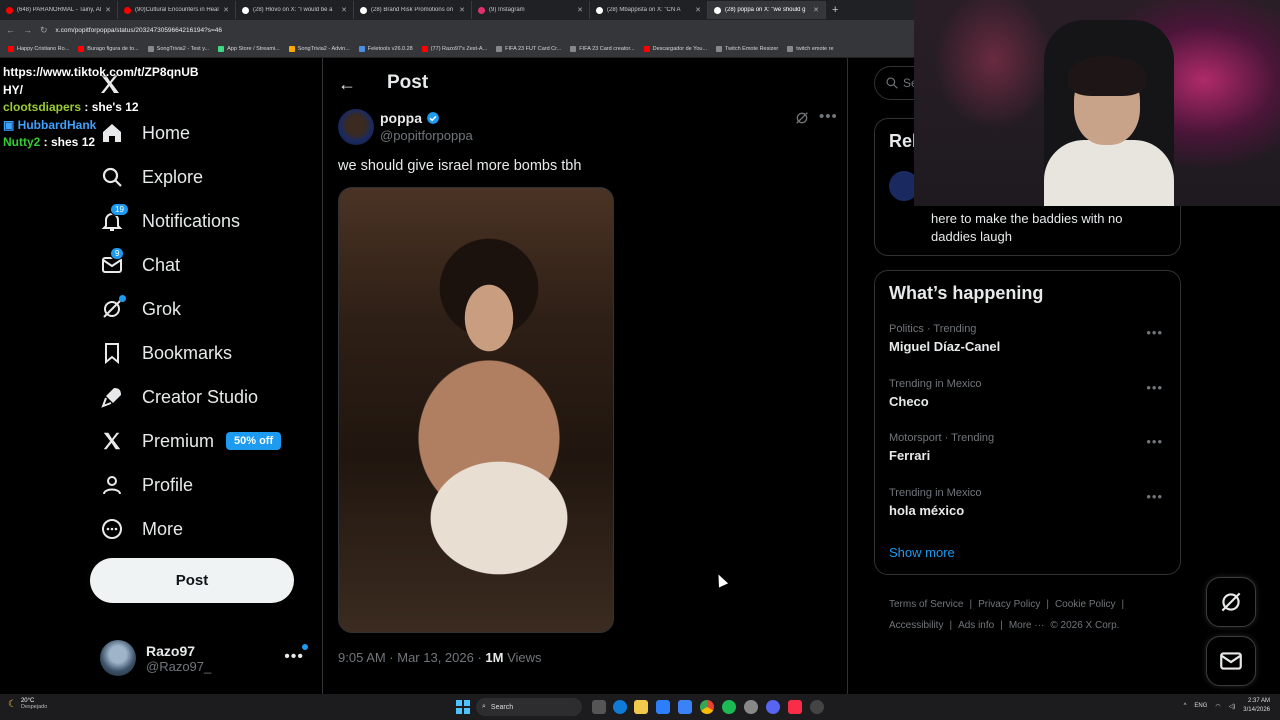  Describe the element at coordinates (179, 397) in the screenshot. I see `sidebar-item-creator-studio: Creator Studio` at that location.